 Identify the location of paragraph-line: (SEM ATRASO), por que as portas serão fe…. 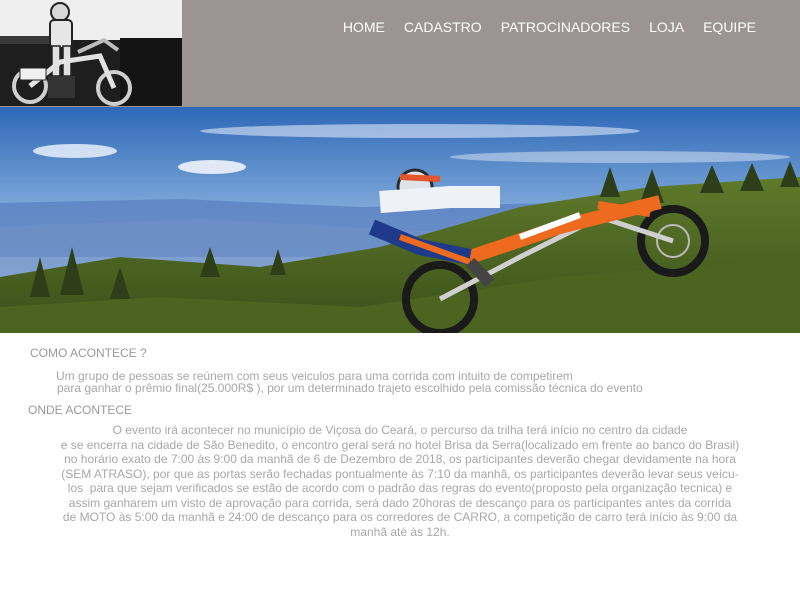
(400, 473).